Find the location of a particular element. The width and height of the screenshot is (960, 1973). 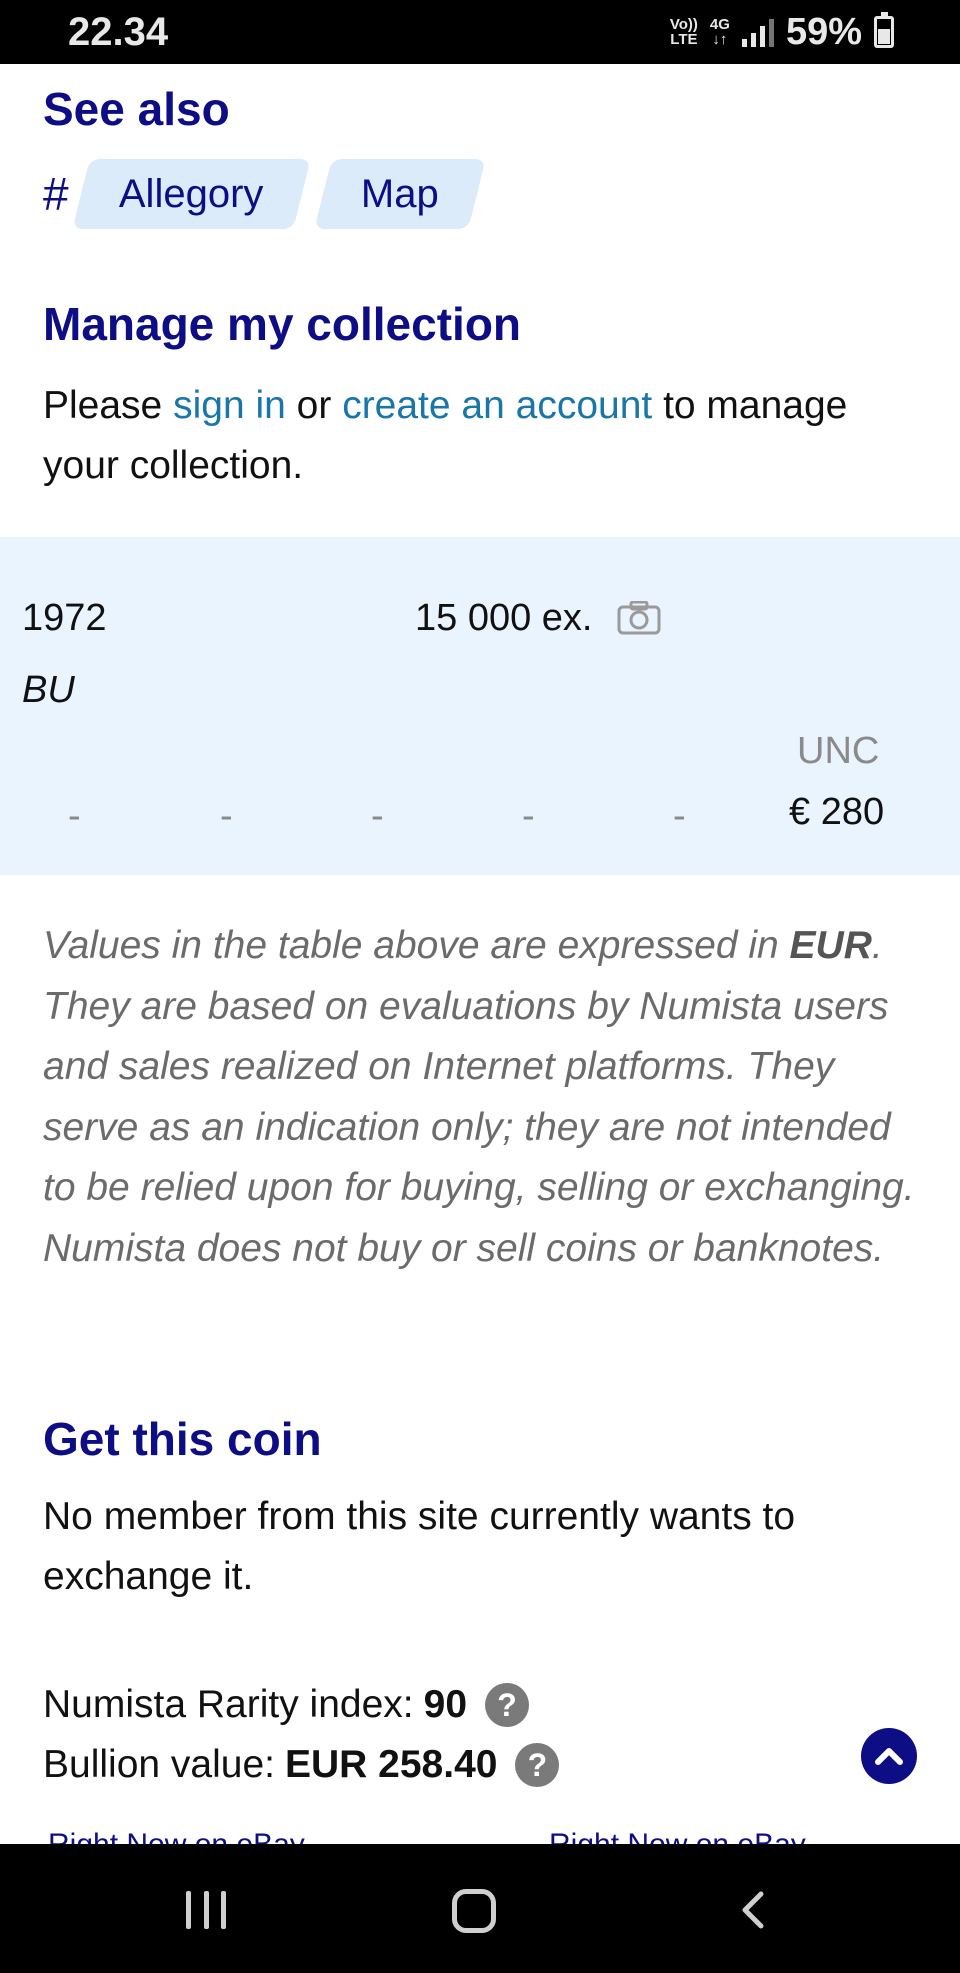

bullion-value-row: Bullion value: EUR 258.40 ? is located at coordinates (301, 1765).